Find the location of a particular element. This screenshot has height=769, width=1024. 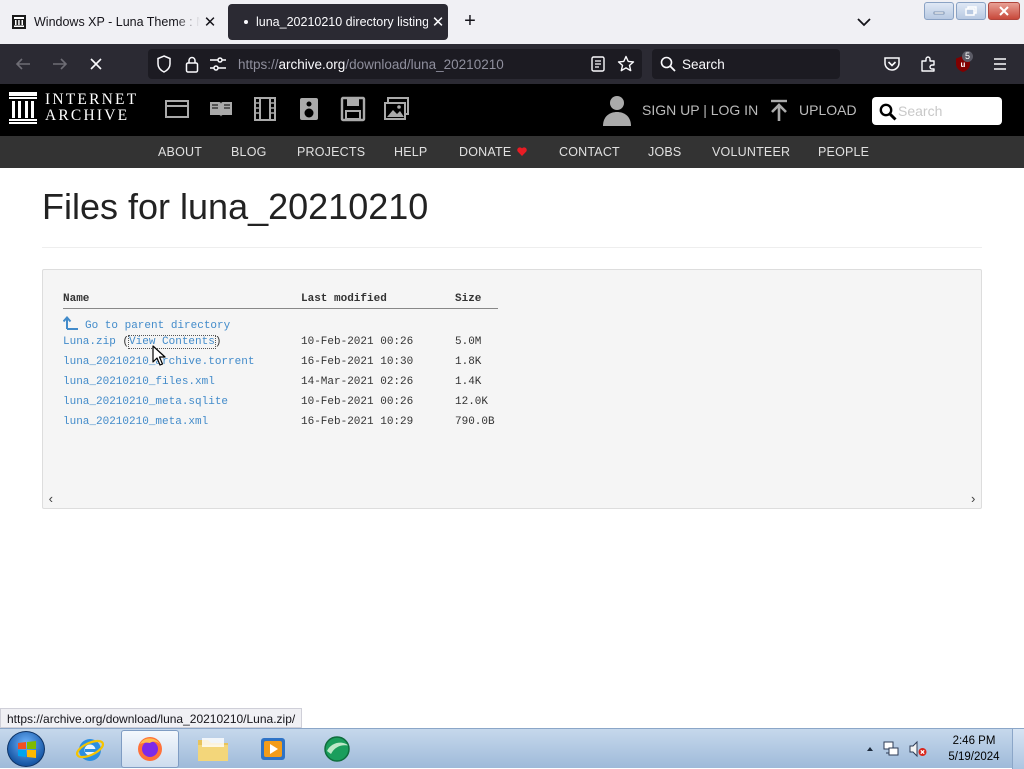

ia-search-box is located at coordinates (937, 111).